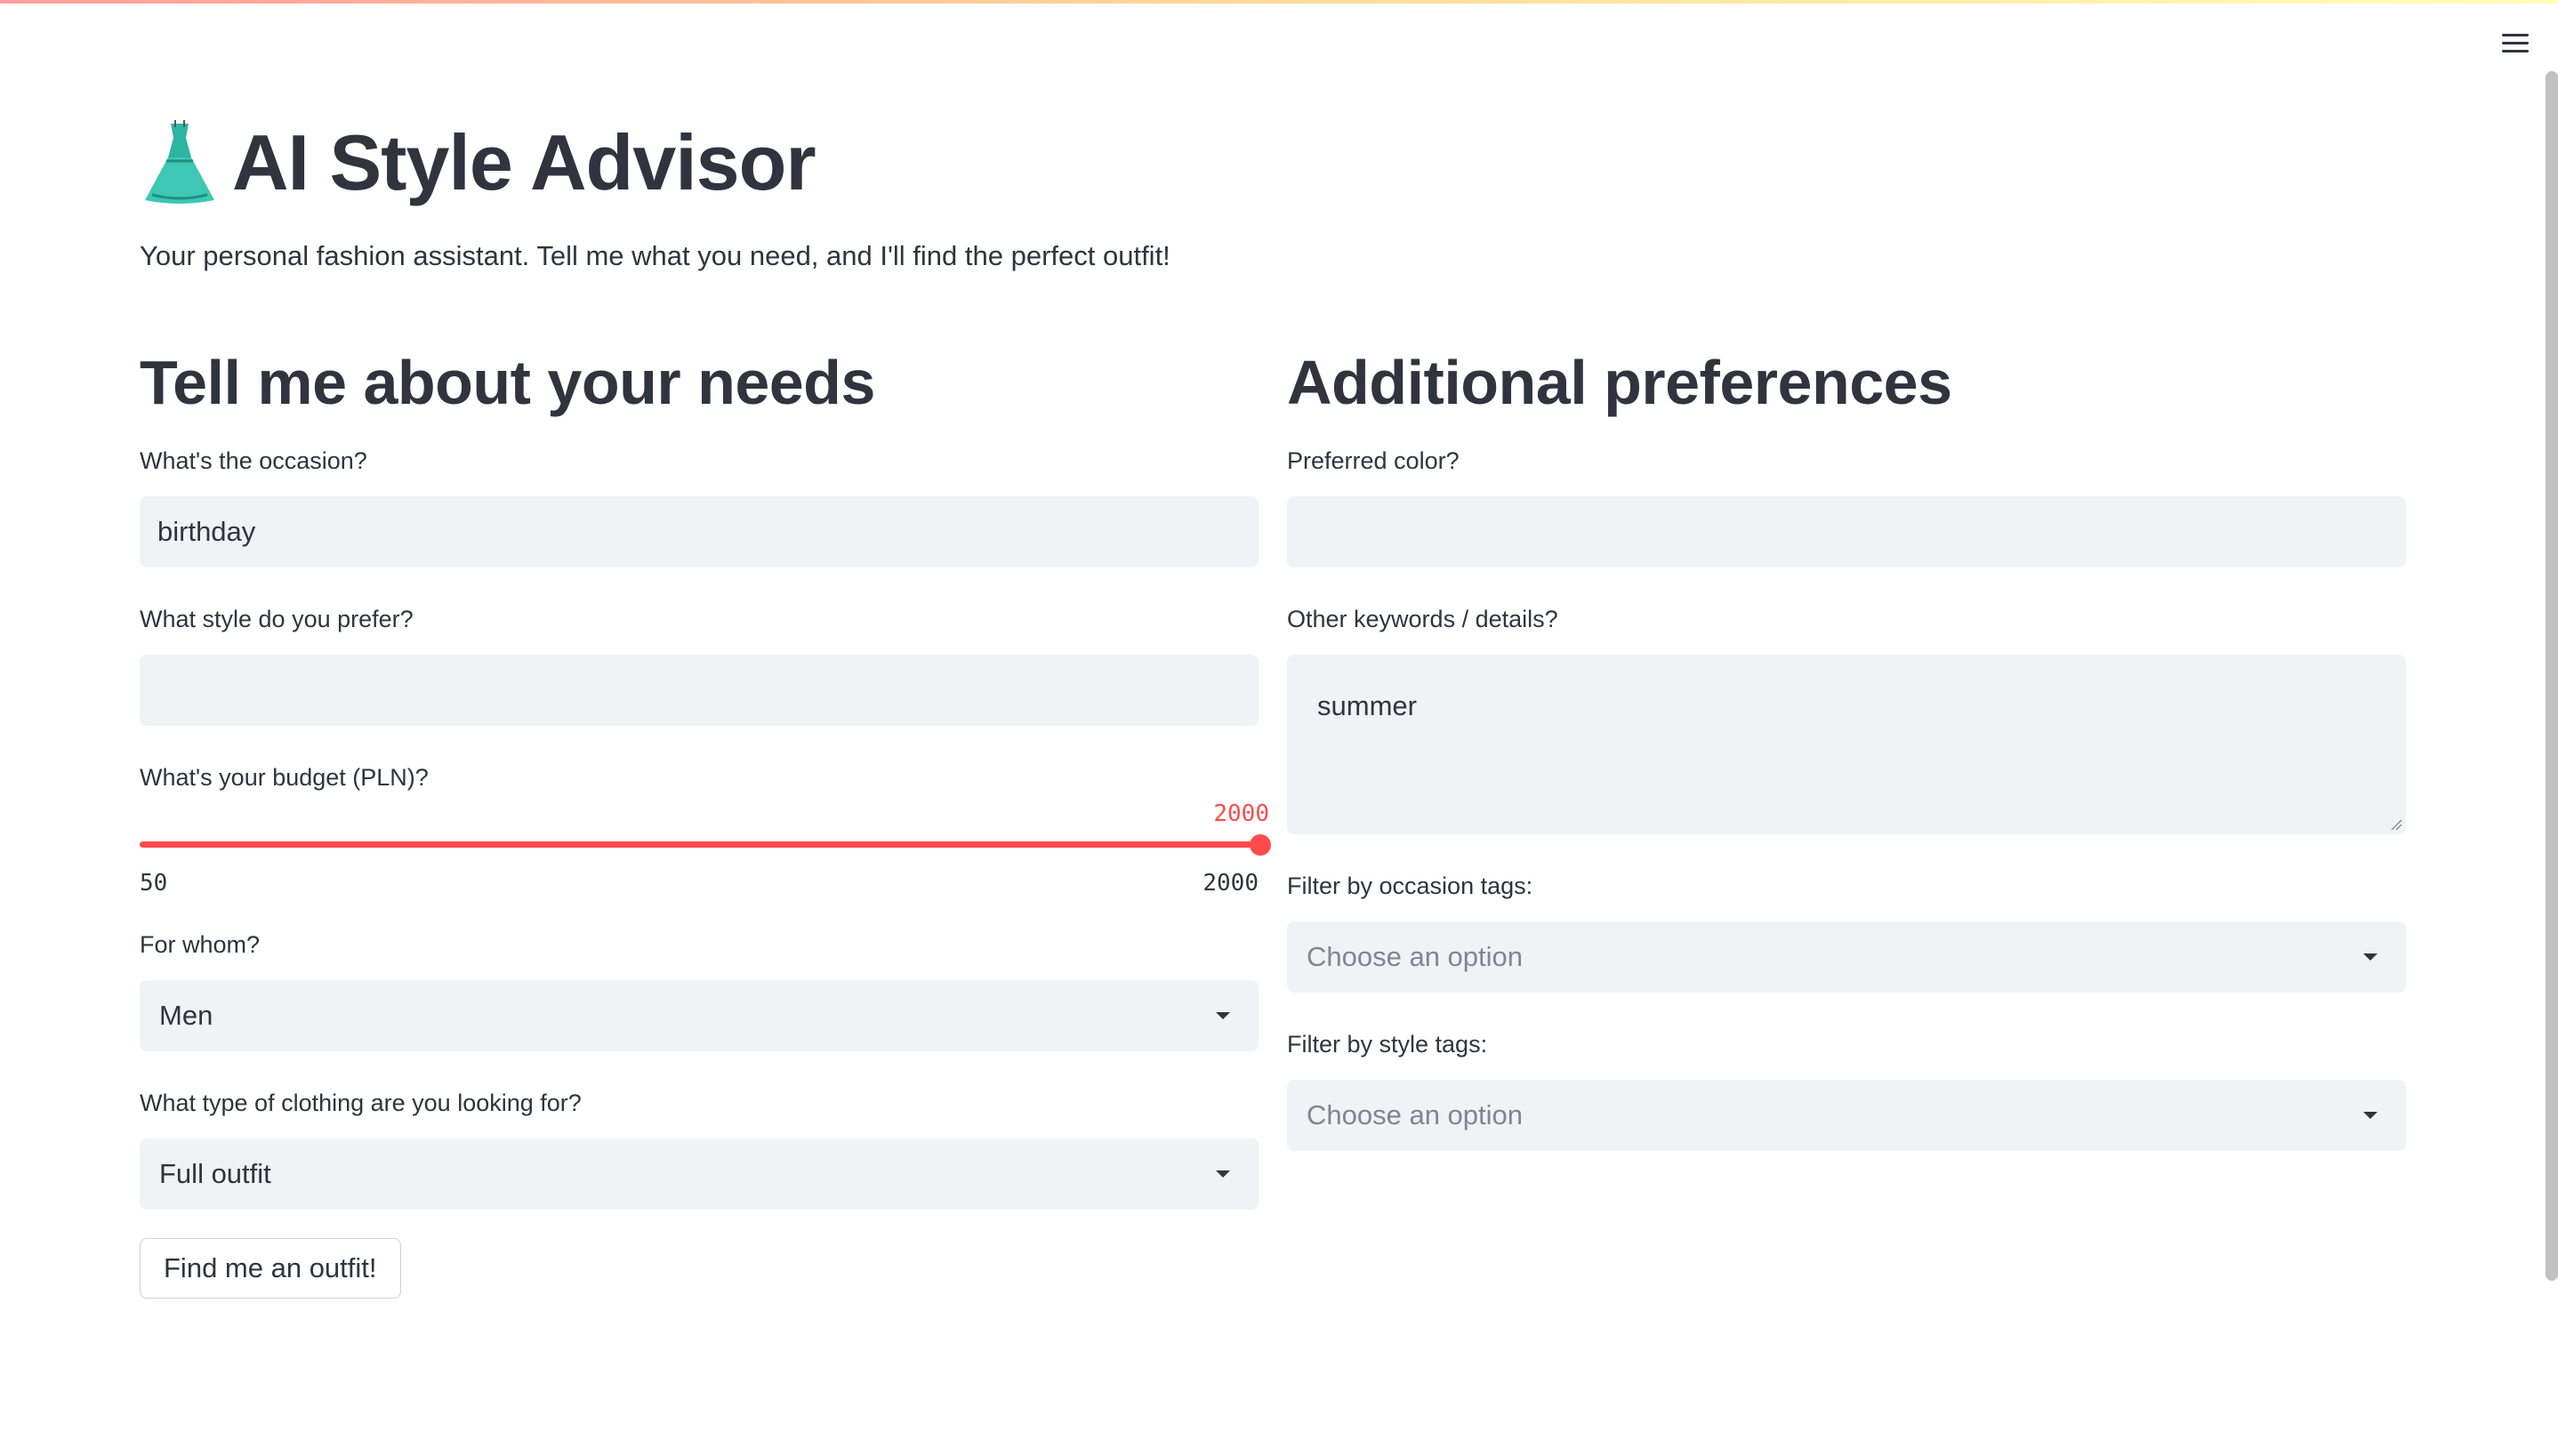  What do you see at coordinates (2396, 824) in the screenshot?
I see `resize-grip-icon` at bounding box center [2396, 824].